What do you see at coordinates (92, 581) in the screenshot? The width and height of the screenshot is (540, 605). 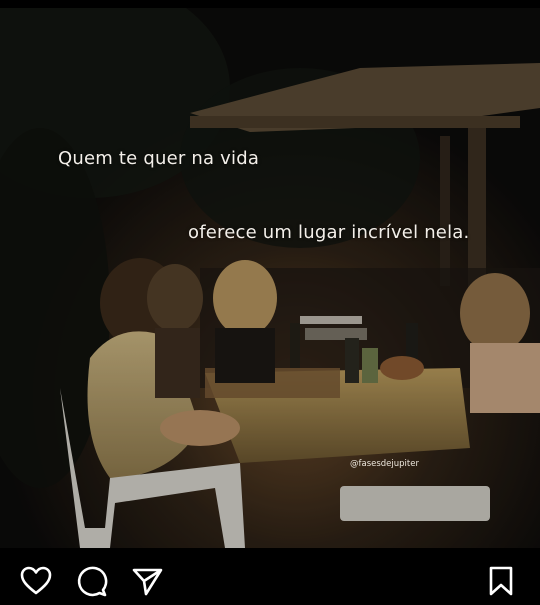 I see `comment-icon` at bounding box center [92, 581].